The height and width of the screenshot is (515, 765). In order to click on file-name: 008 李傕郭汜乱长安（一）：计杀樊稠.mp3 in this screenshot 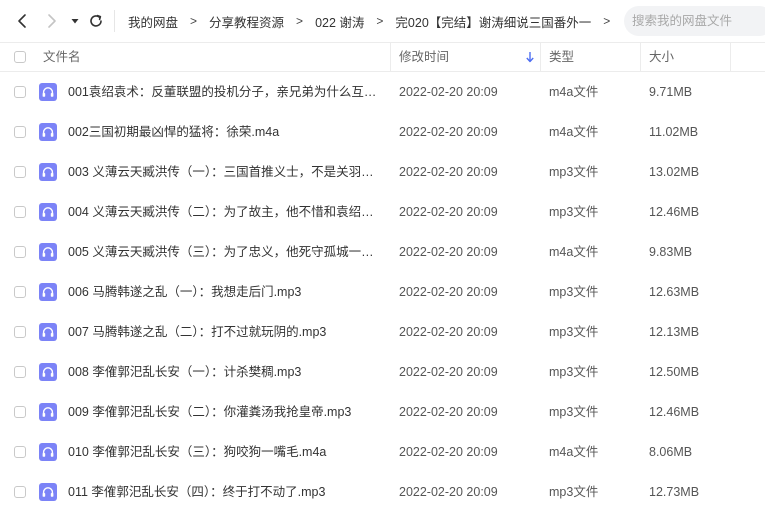, I will do `click(225, 372)`.